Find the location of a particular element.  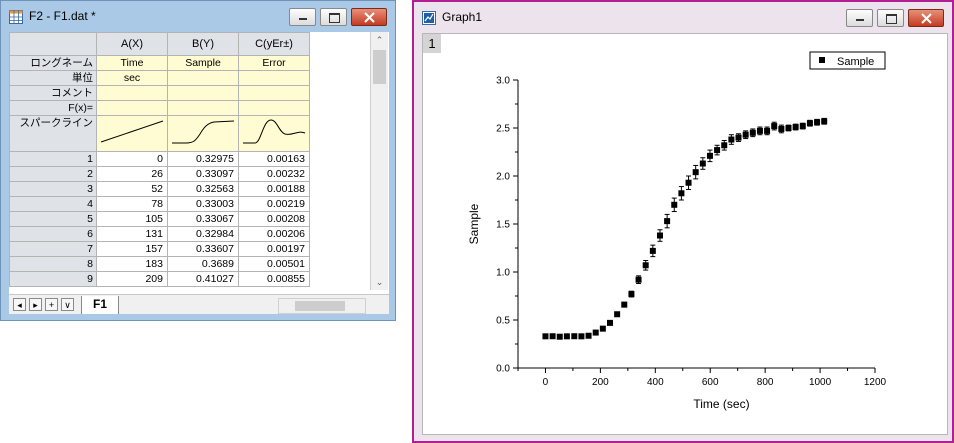

row-number: 3 is located at coordinates (53, 189).